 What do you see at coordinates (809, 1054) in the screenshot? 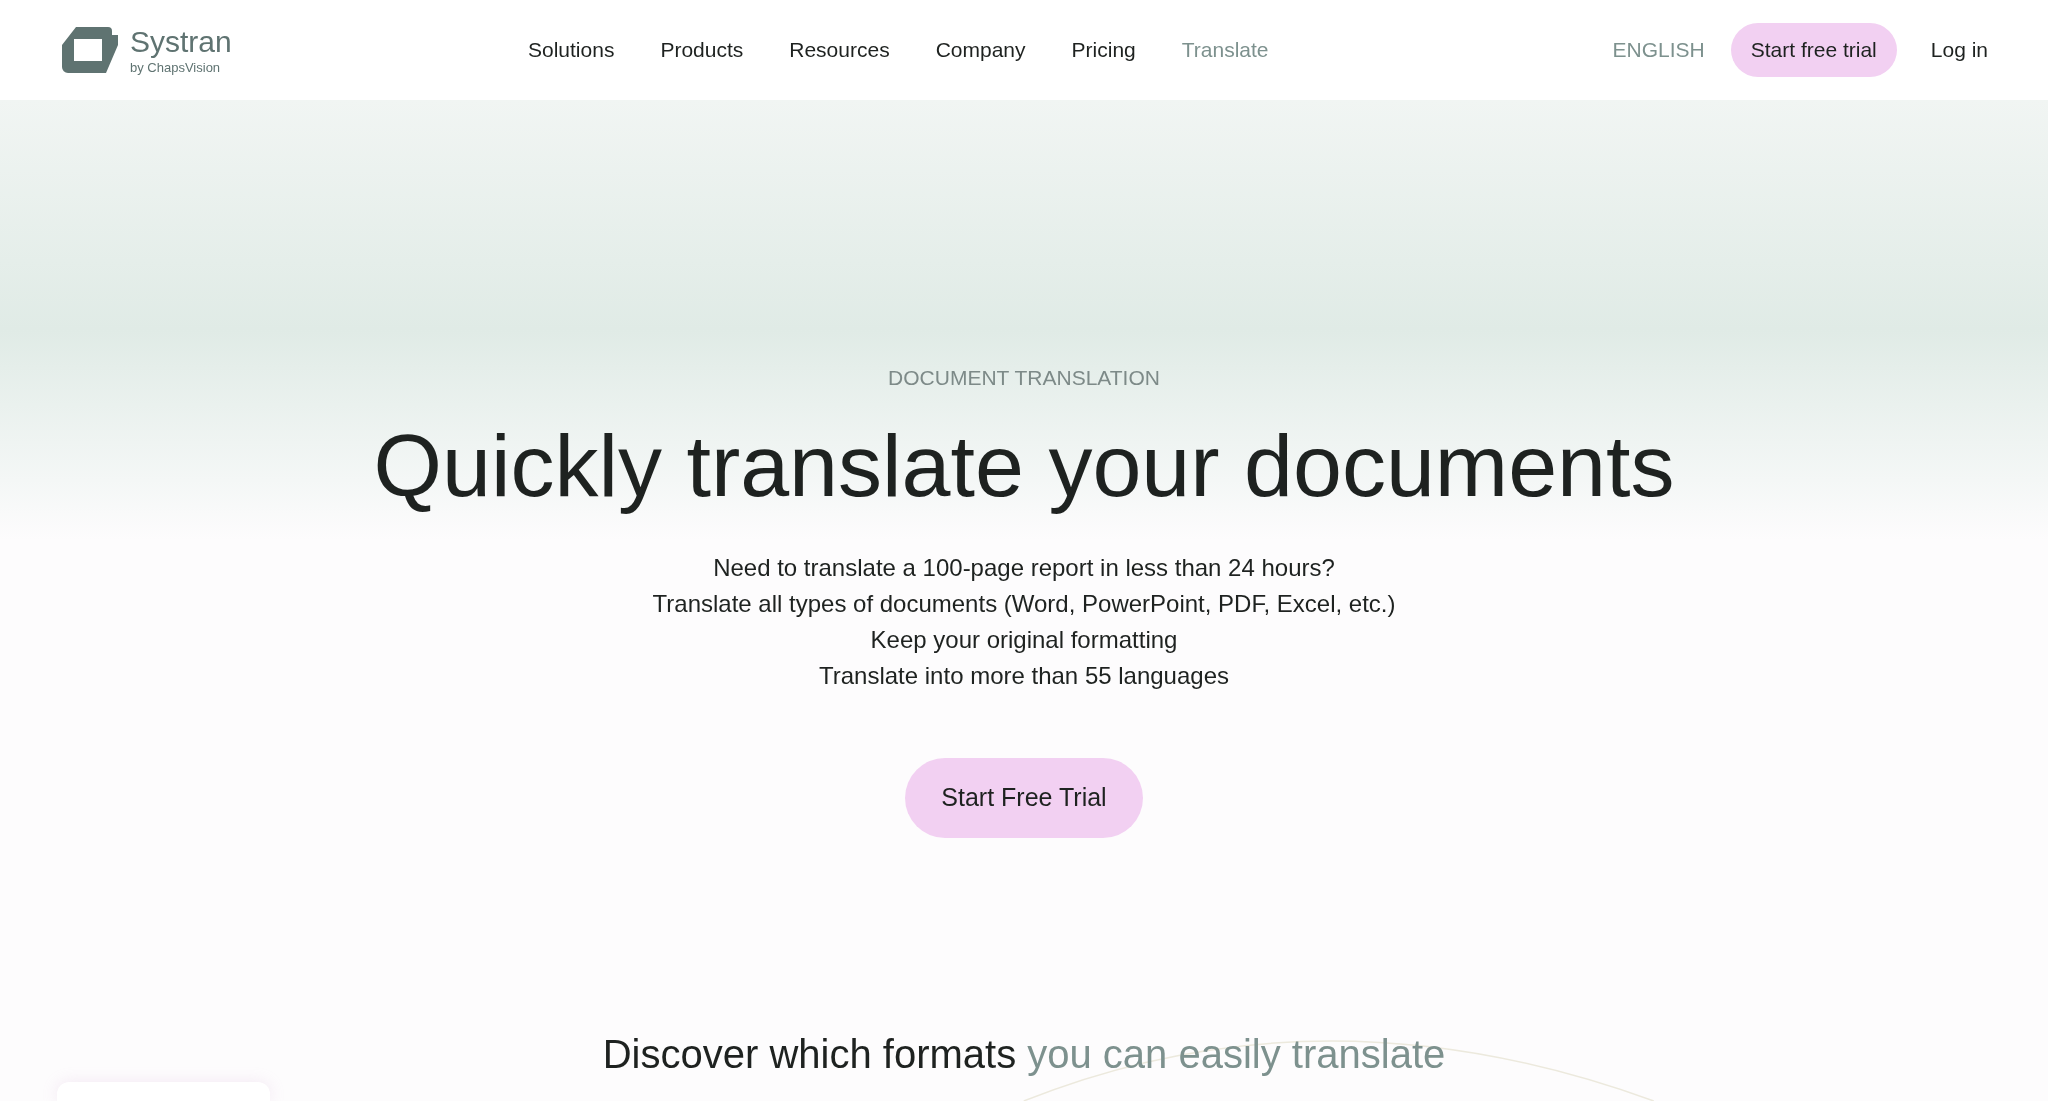
I see `section-title: Discover which formats` at bounding box center [809, 1054].